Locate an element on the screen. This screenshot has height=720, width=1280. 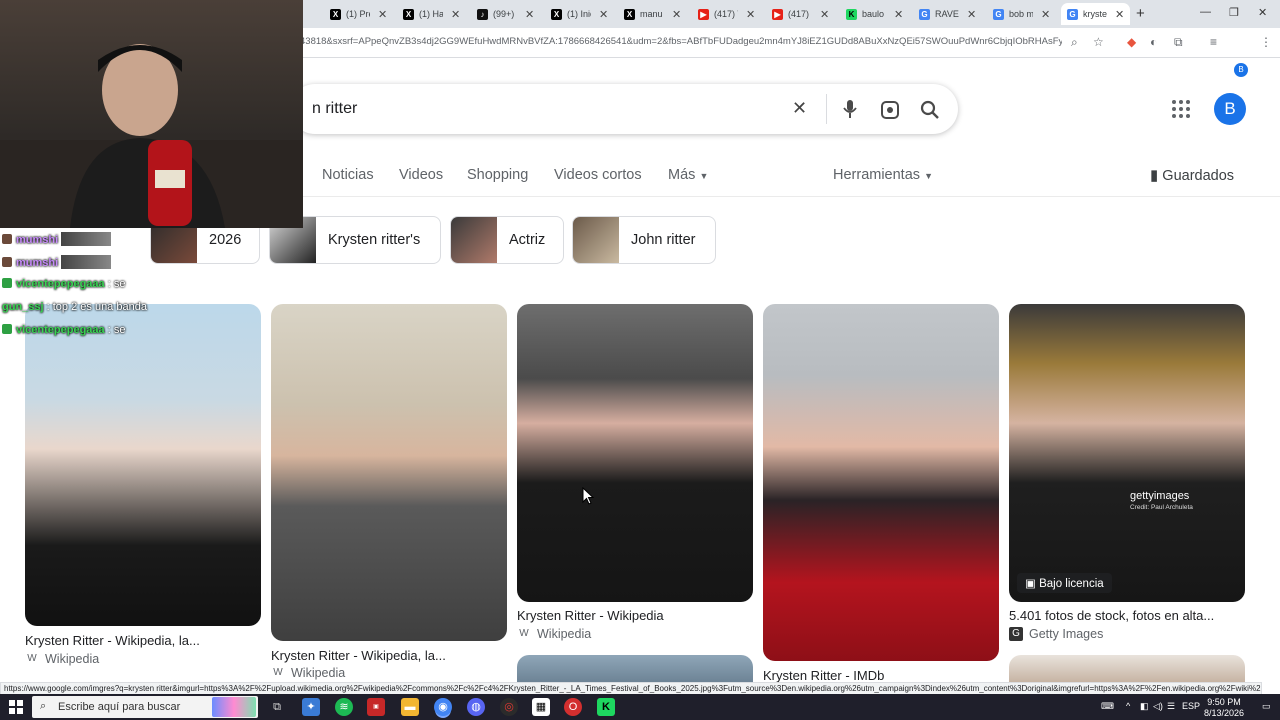
discord-icon: ◍ is located at coordinates (476, 707).